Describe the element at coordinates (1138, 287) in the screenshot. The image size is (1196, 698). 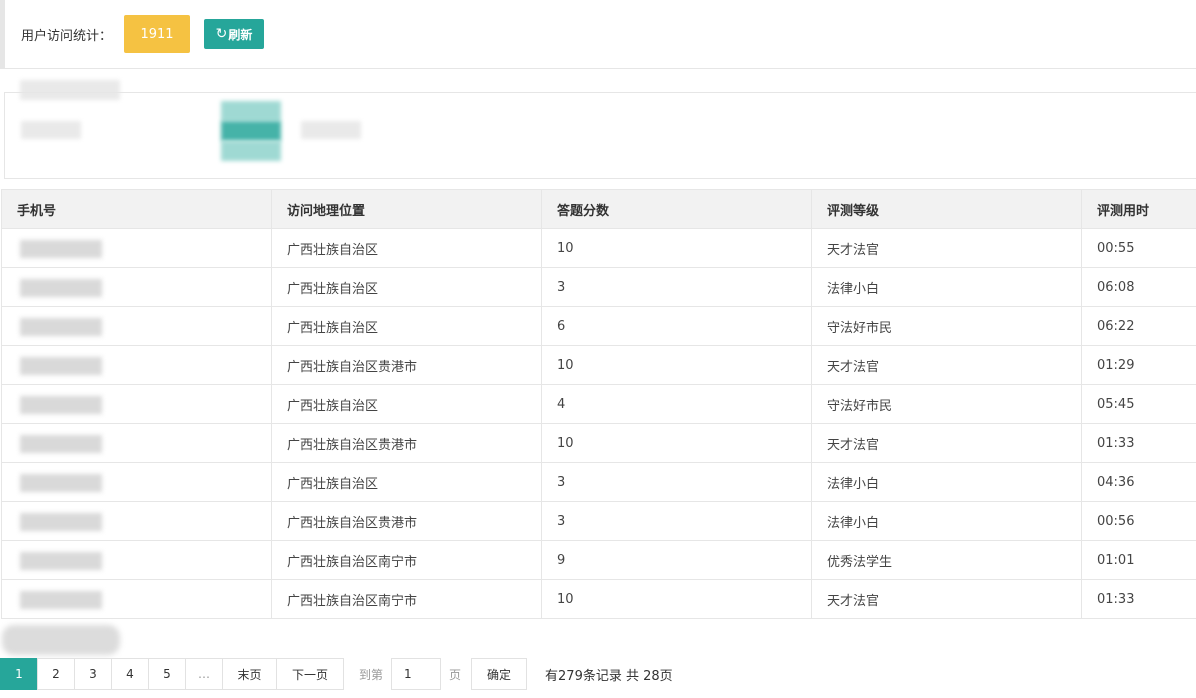
I see `time-cell: 06:08` at that location.